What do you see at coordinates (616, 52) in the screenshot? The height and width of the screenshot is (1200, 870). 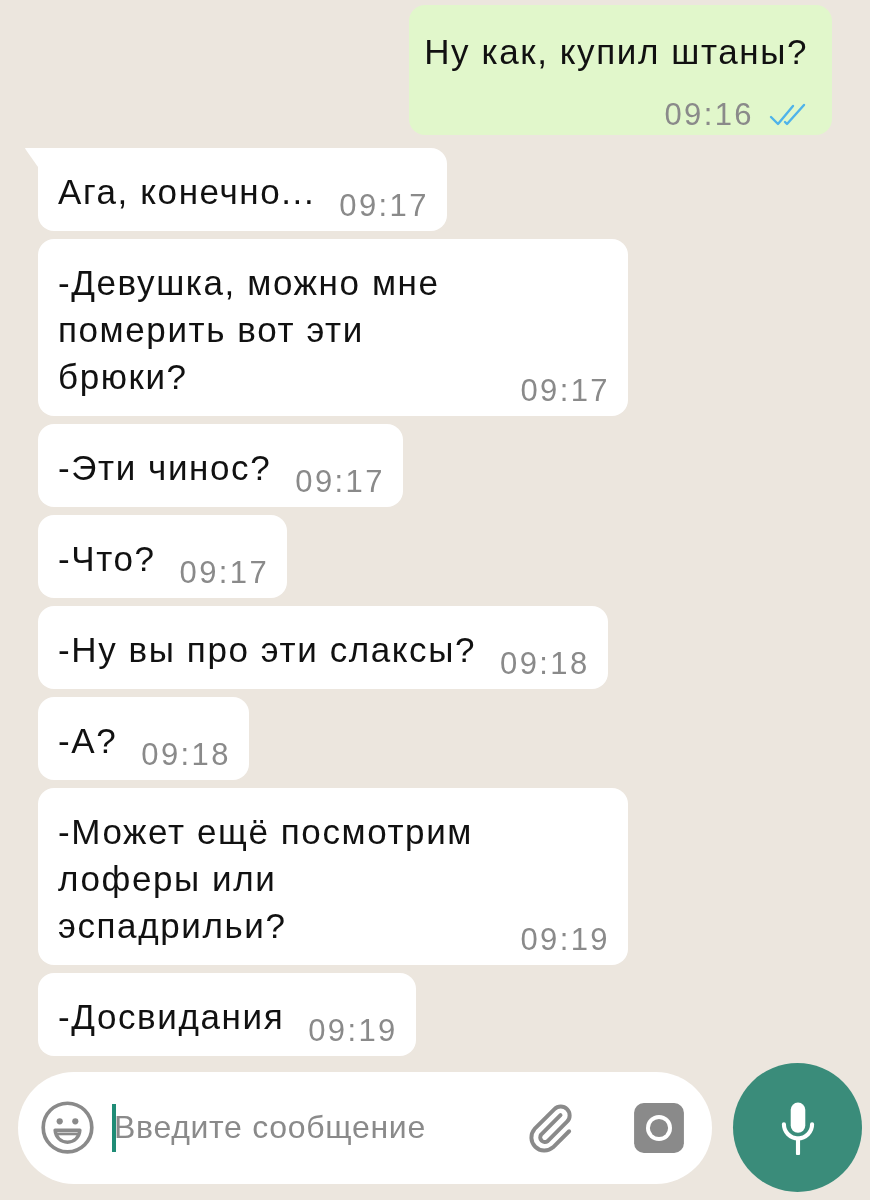 I see `message-text: Ну как, купил штаны?` at bounding box center [616, 52].